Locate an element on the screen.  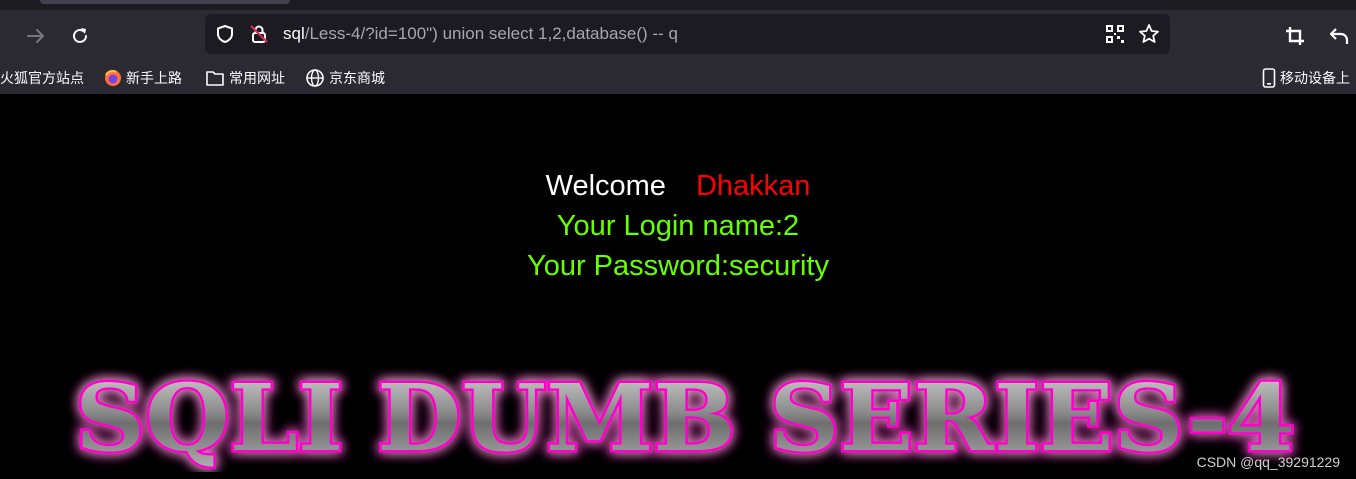
forward-arrow-icon is located at coordinates (36, 36).